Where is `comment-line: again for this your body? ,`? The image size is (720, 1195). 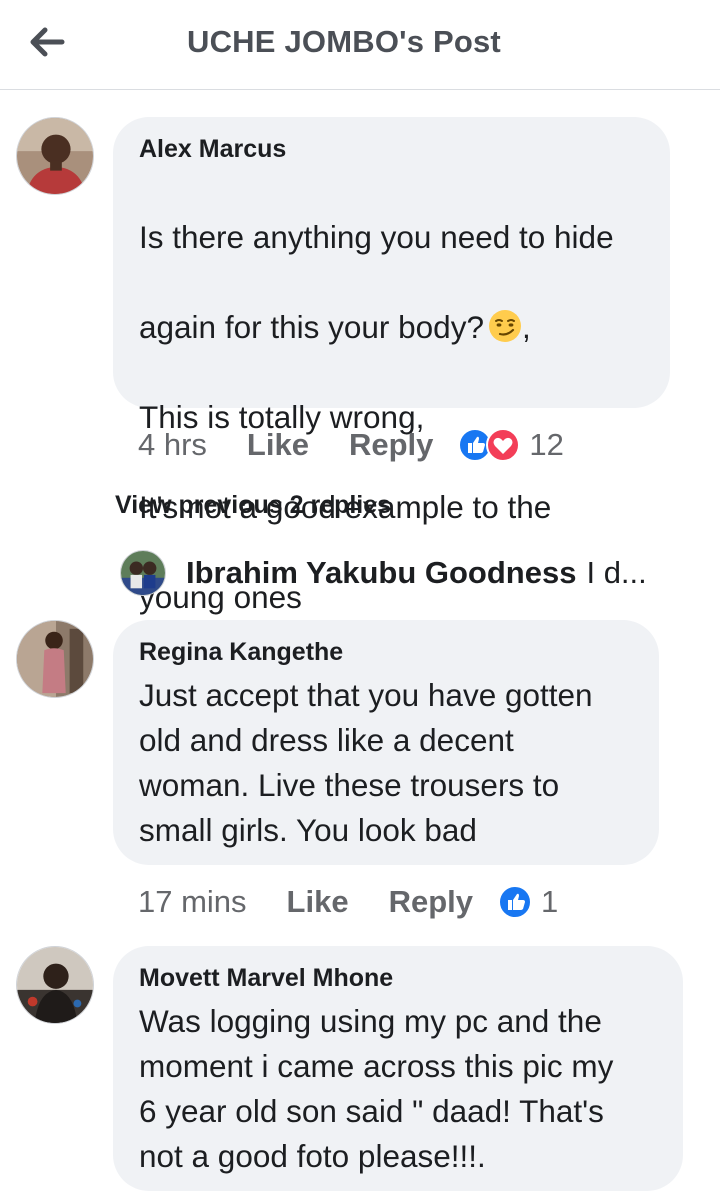
comment-line: again for this your body? , is located at coordinates (391, 327).